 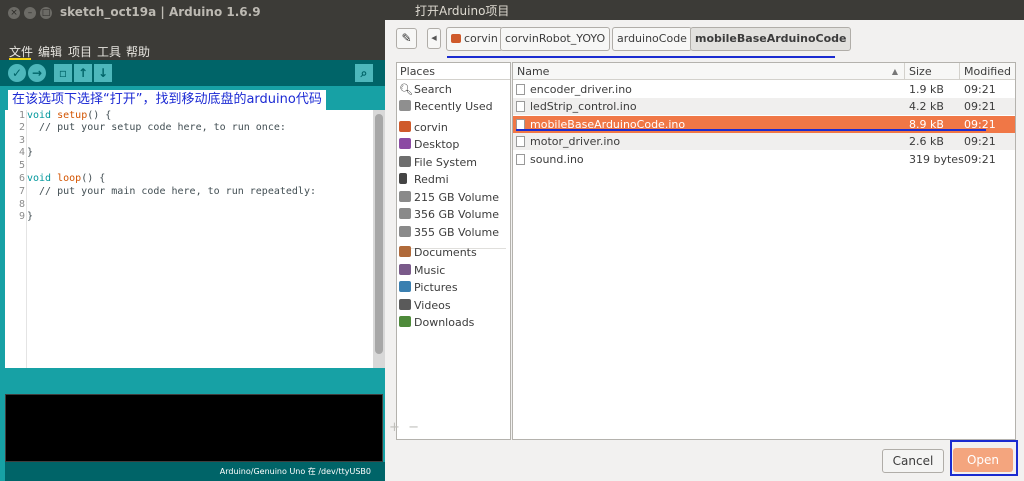 I want to click on place-documents: Documents, so click(x=438, y=252).